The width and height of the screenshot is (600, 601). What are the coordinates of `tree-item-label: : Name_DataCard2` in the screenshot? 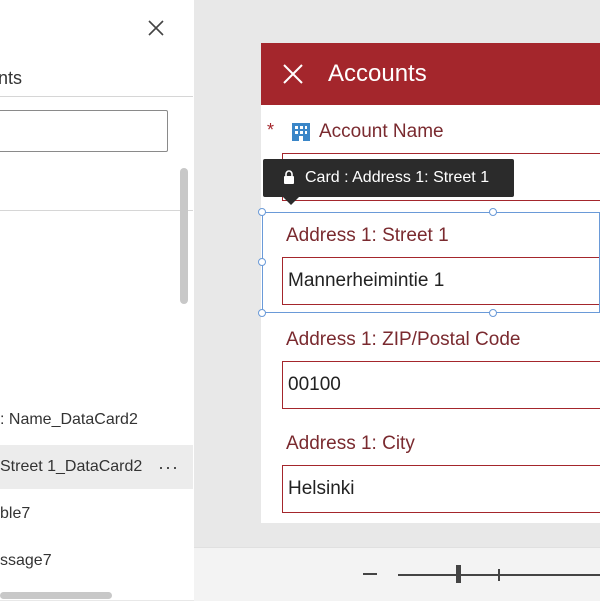 It's located at (69, 419).